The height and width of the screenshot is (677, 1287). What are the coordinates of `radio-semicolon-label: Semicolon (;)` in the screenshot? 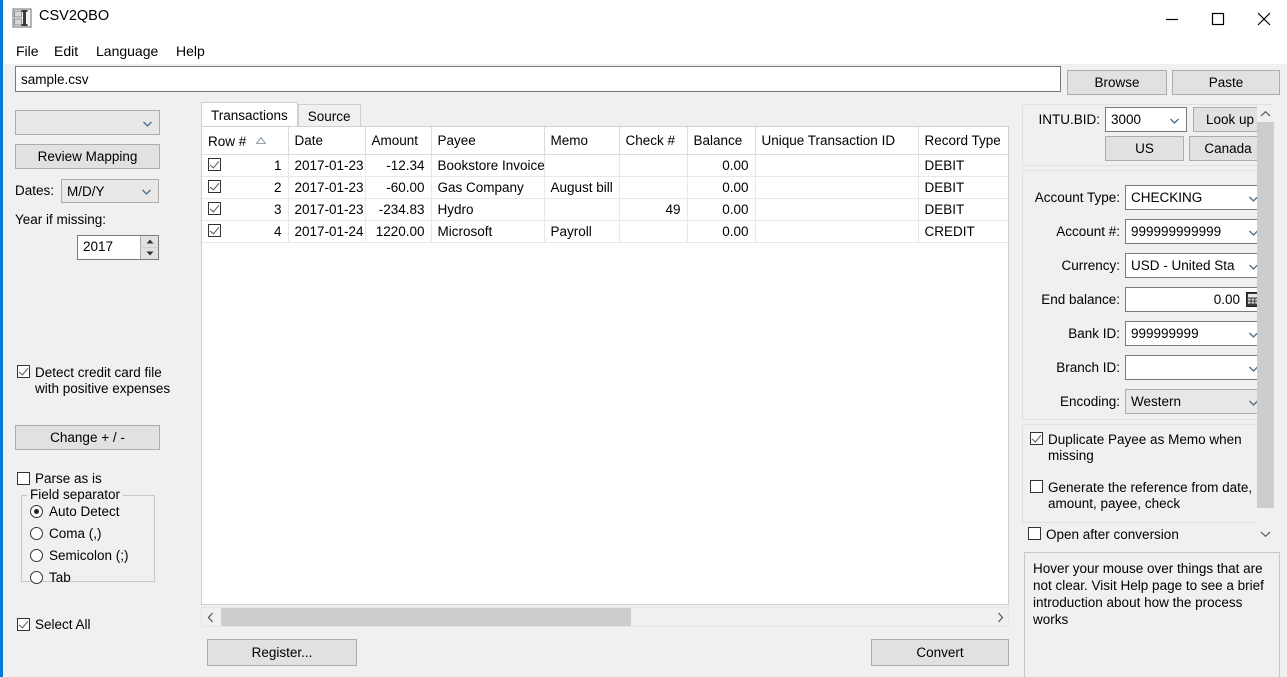 It's located at (89, 555).